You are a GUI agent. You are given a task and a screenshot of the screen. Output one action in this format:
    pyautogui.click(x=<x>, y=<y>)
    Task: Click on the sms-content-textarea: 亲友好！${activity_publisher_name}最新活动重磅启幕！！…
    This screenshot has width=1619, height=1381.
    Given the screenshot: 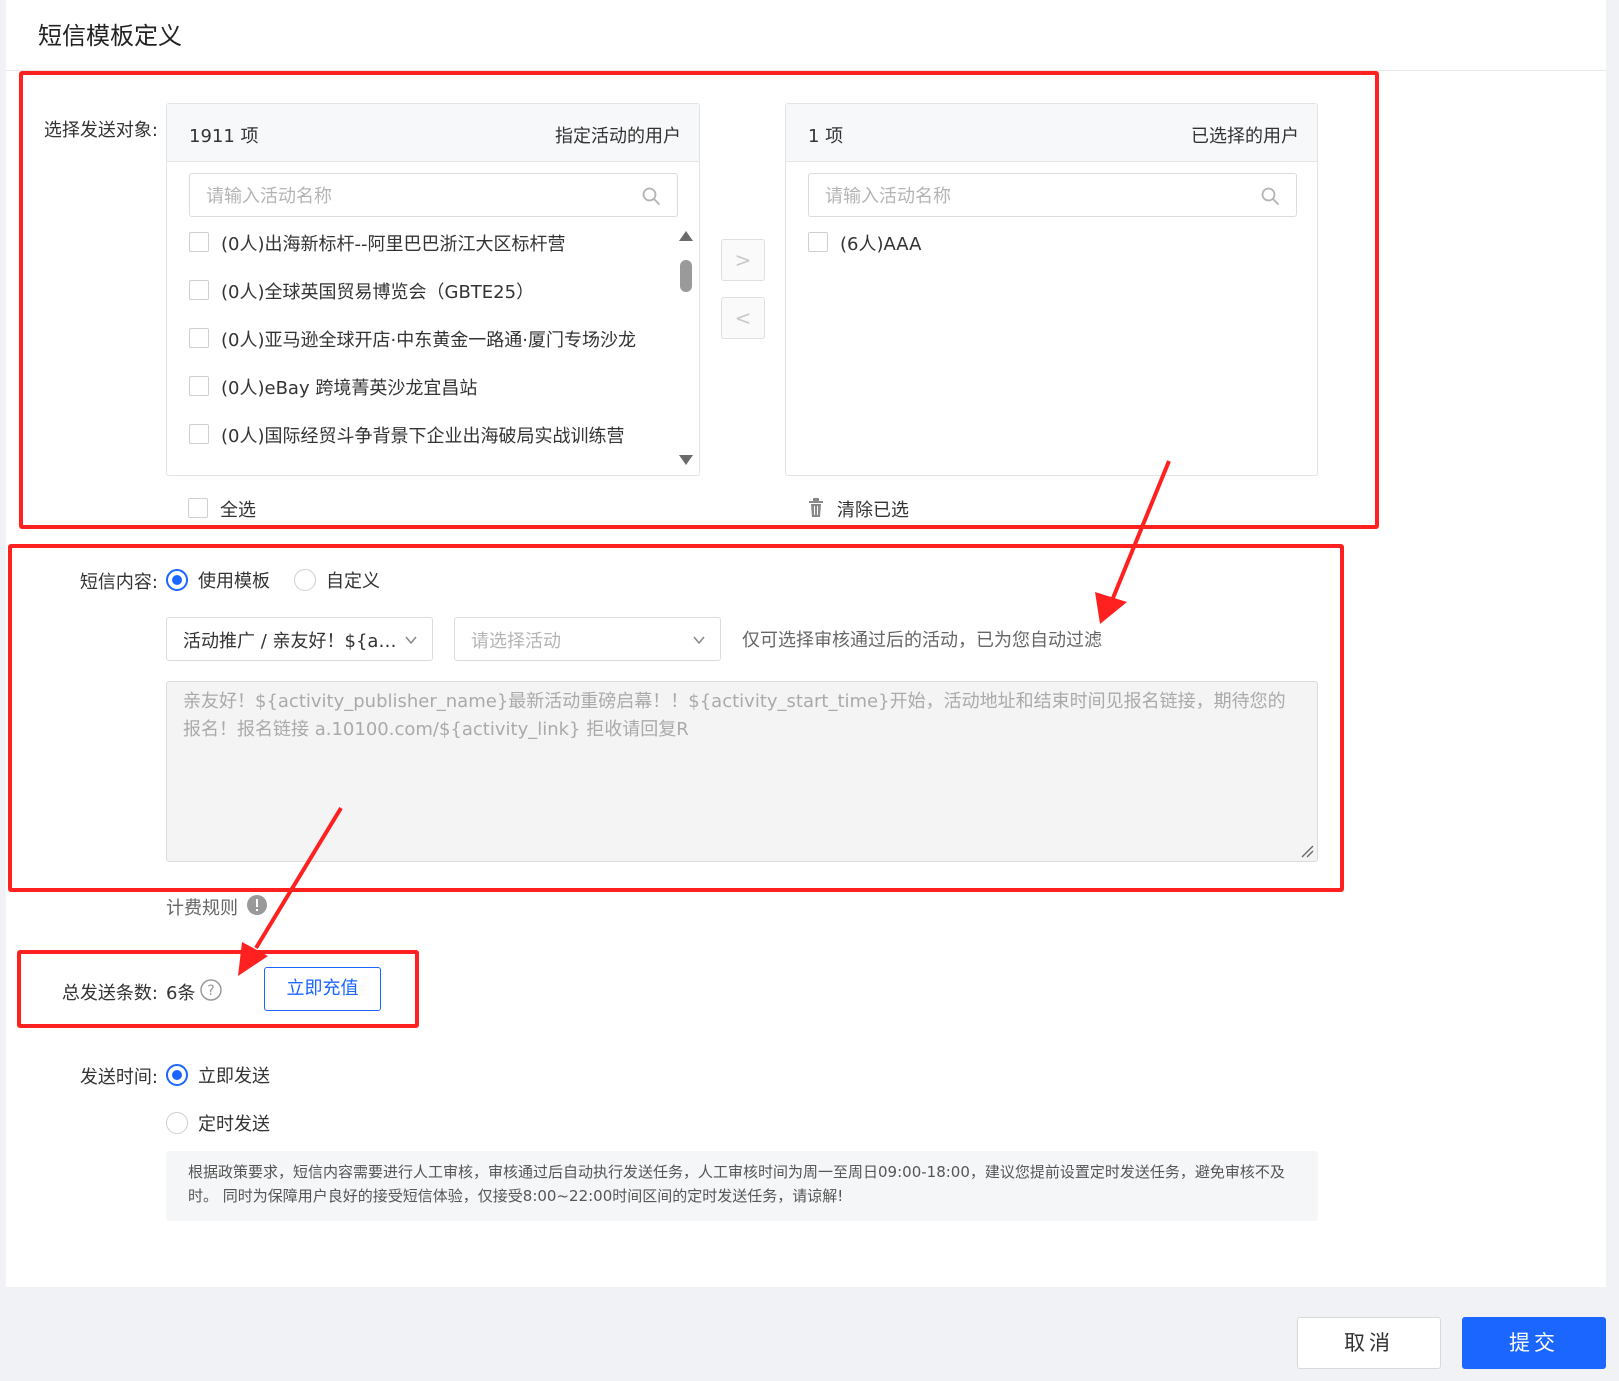 What is the action you would take?
    pyautogui.click(x=742, y=771)
    